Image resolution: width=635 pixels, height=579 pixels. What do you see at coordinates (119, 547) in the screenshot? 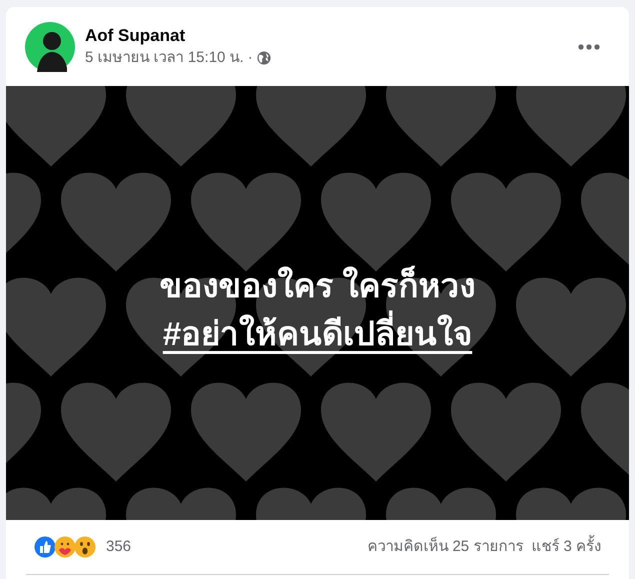
I see `reaction-count: 356` at bounding box center [119, 547].